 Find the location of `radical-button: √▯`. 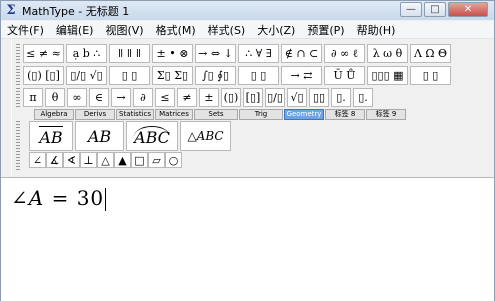

radical-button: √▯ is located at coordinates (297, 97).